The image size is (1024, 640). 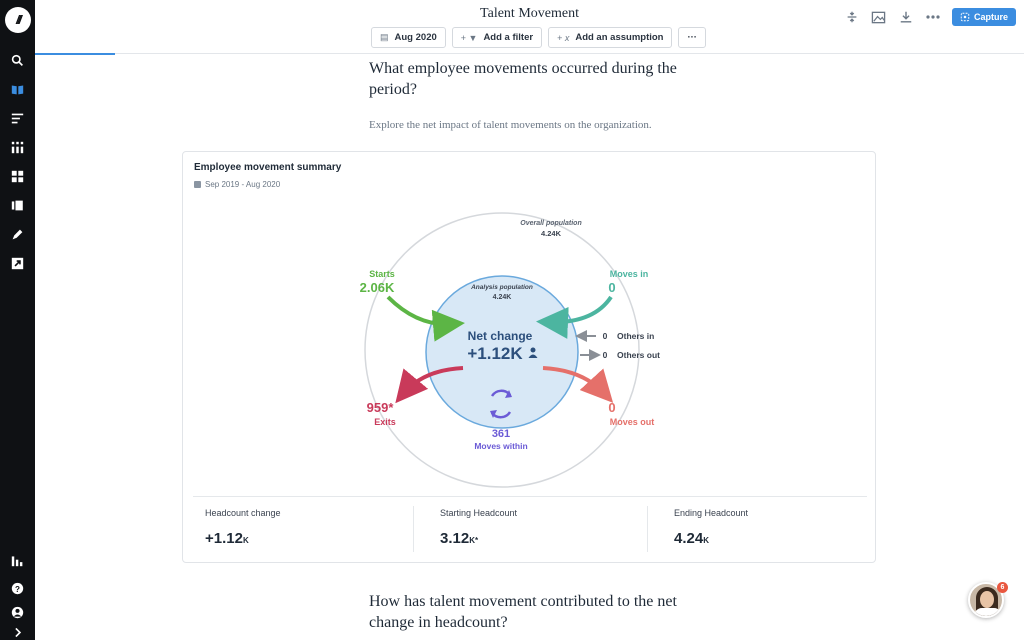 What do you see at coordinates (990, 17) in the screenshot?
I see `capture-label: Capture` at bounding box center [990, 17].